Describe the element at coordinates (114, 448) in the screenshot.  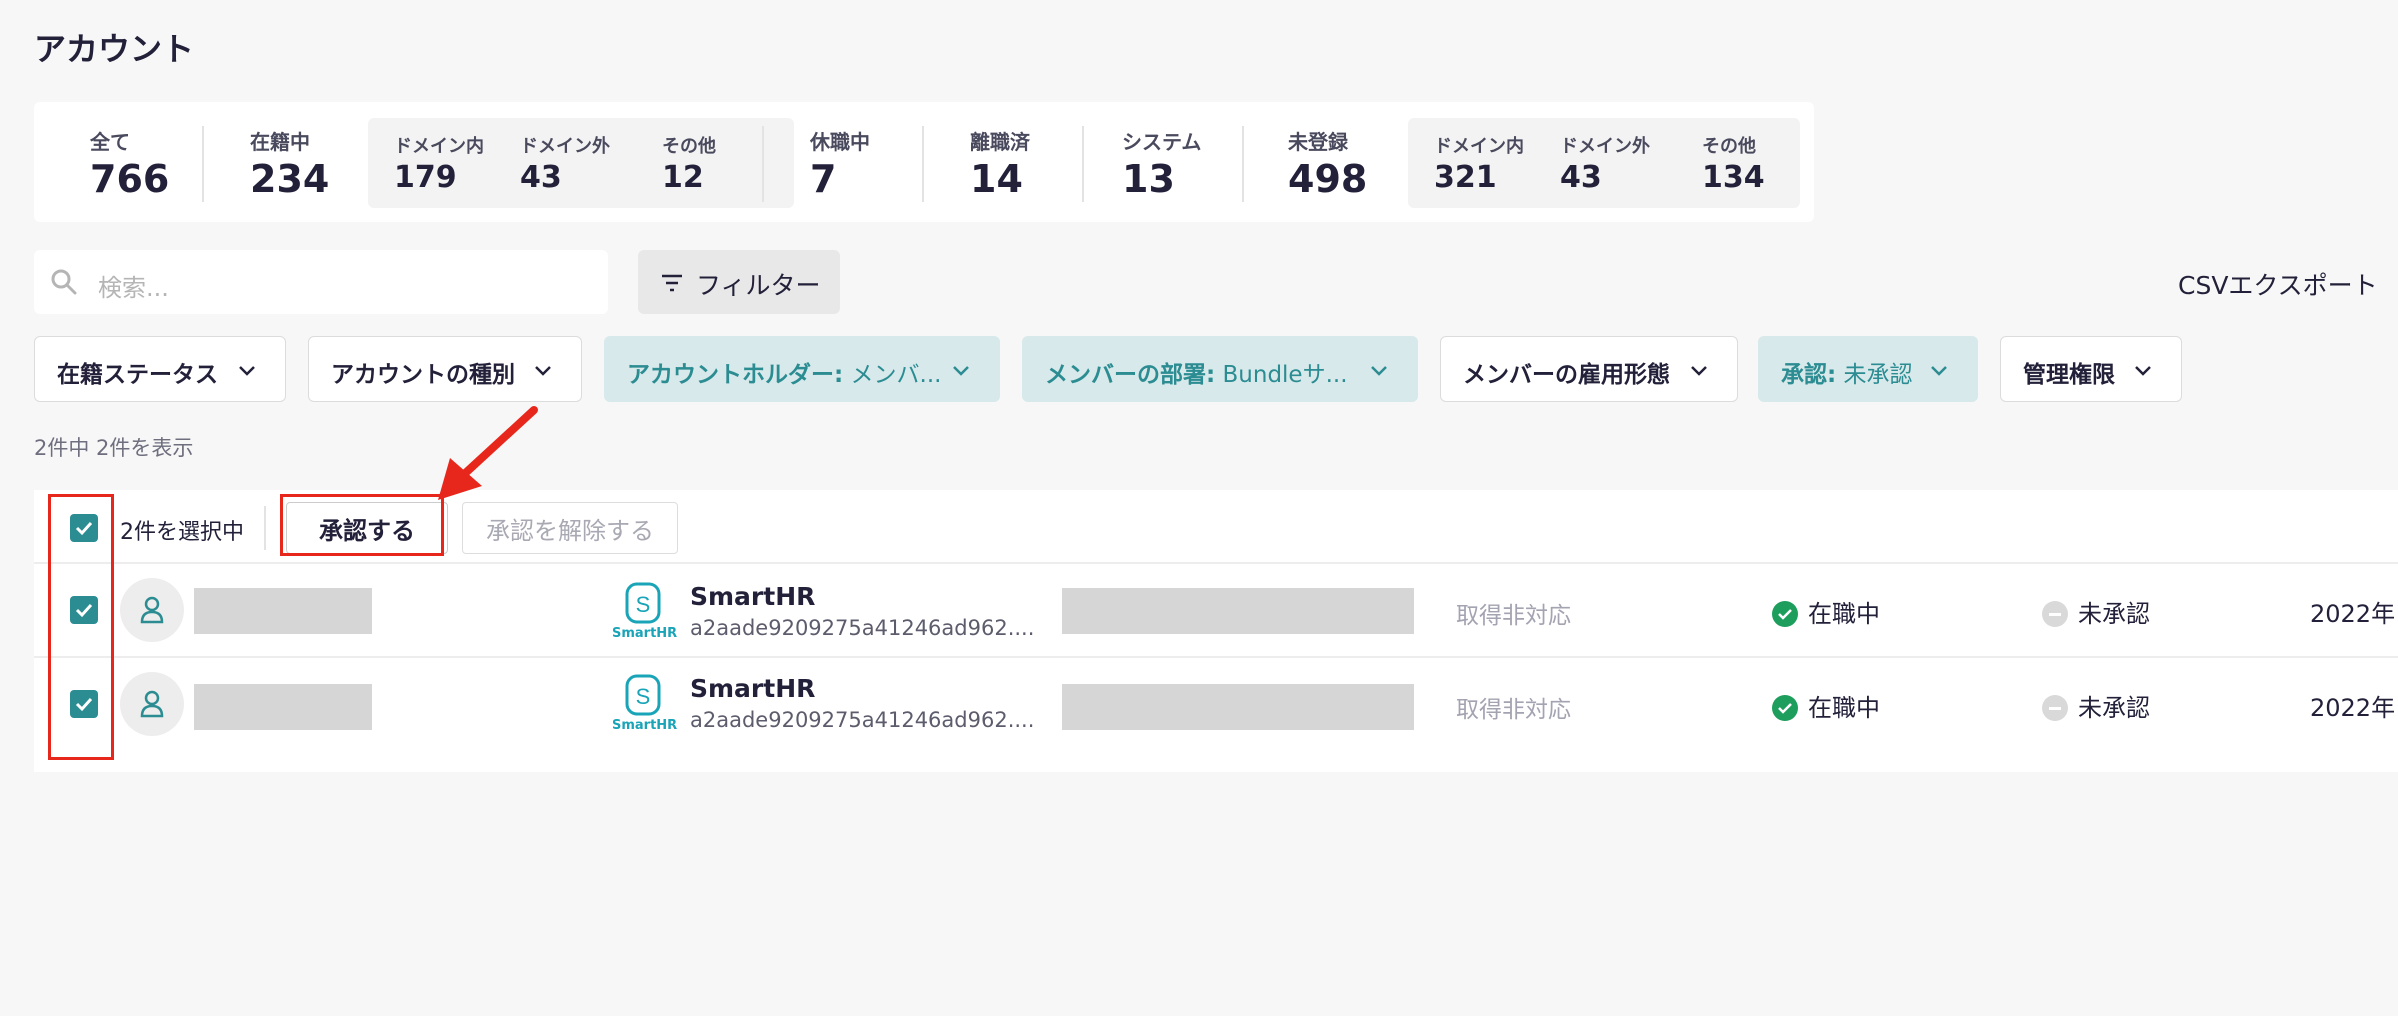
I see `result-count: 2件中 2件を表示` at that location.